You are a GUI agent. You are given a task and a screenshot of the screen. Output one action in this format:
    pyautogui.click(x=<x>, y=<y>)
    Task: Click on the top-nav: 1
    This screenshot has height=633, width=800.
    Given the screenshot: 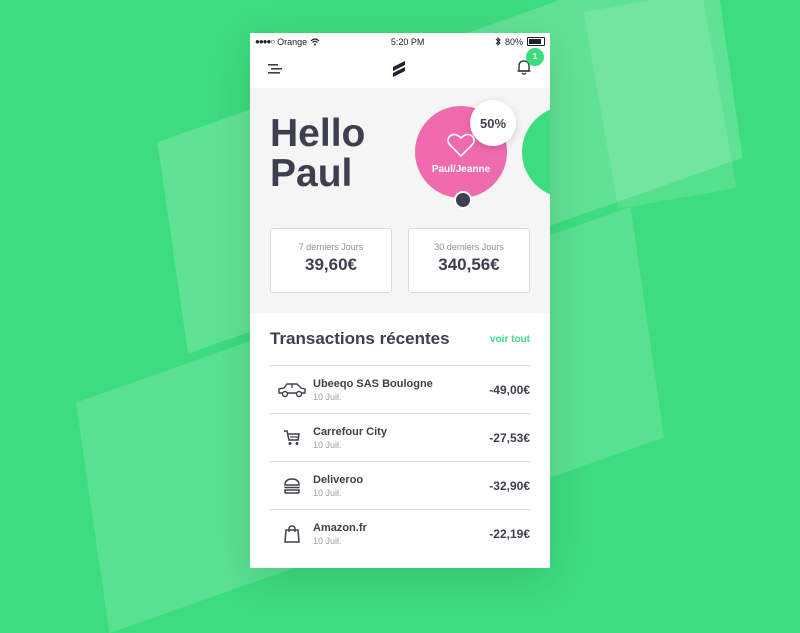 What is the action you would take?
    pyautogui.click(x=400, y=67)
    